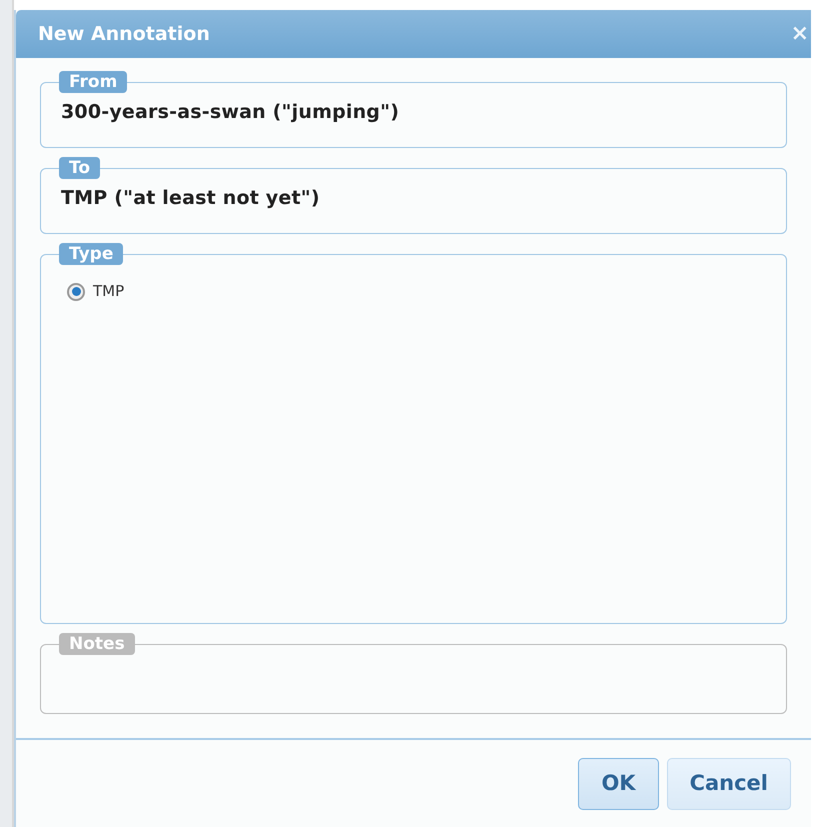 The width and height of the screenshot is (813, 827). Describe the element at coordinates (618, 784) in the screenshot. I see `dialog-button: OK` at that location.